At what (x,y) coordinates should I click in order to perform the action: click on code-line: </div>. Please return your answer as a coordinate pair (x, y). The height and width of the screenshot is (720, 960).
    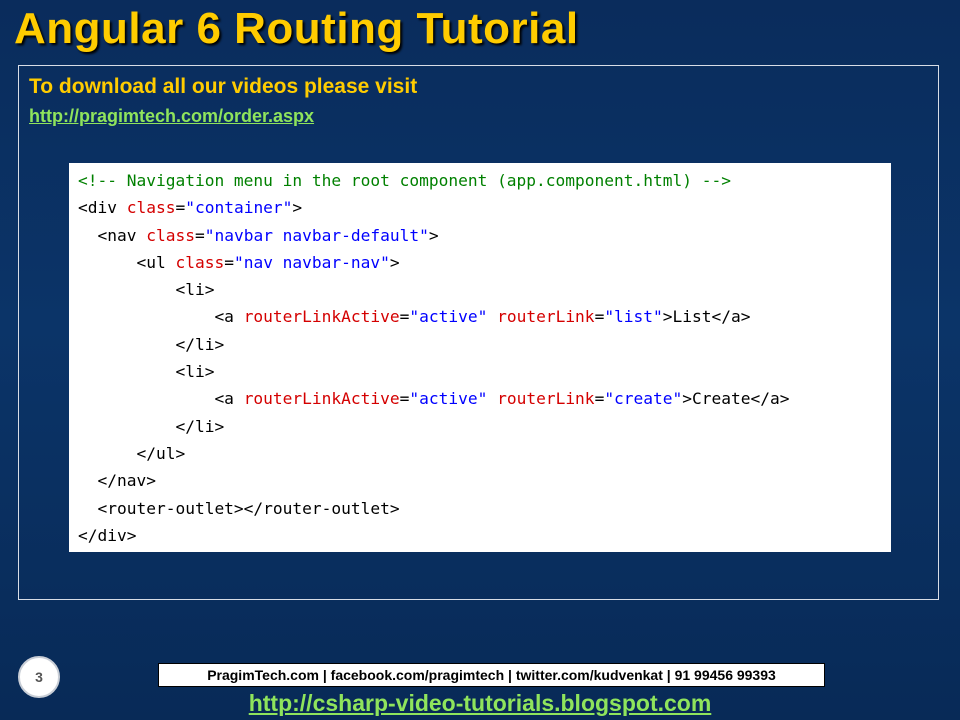
    Looking at the image, I should click on (484, 535).